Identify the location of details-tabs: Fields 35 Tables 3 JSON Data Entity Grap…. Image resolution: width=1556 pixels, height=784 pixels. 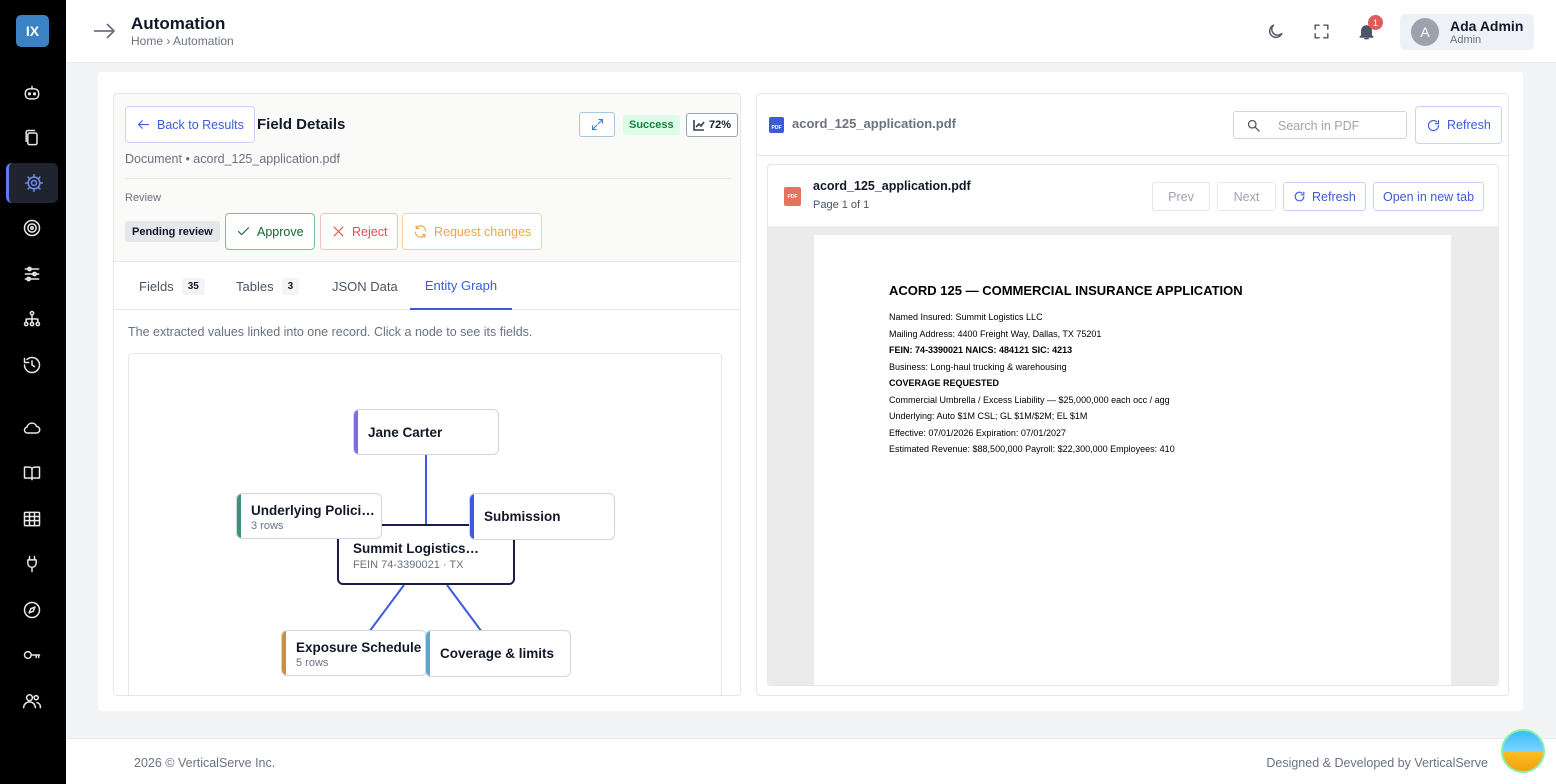
(427, 286).